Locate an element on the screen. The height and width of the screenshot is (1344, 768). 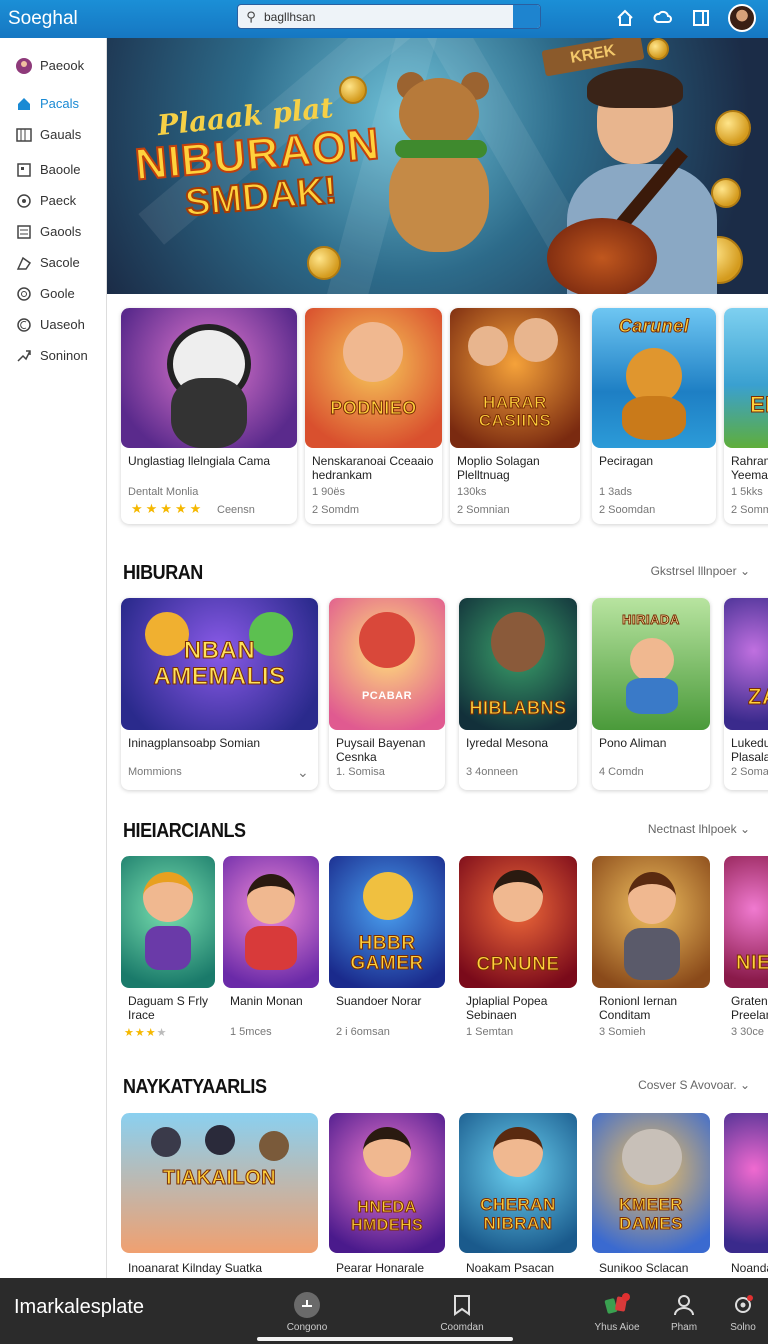
game-card: EL Rahram Yeemae 1 5kks 2 Somm is located at coordinates (746, 416).